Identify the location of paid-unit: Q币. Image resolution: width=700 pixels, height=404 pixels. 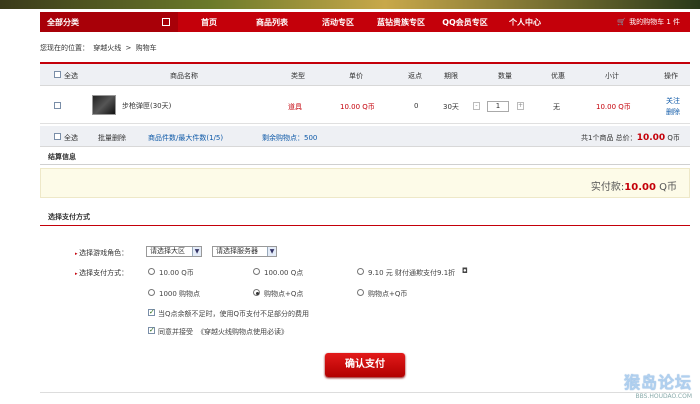
(668, 187).